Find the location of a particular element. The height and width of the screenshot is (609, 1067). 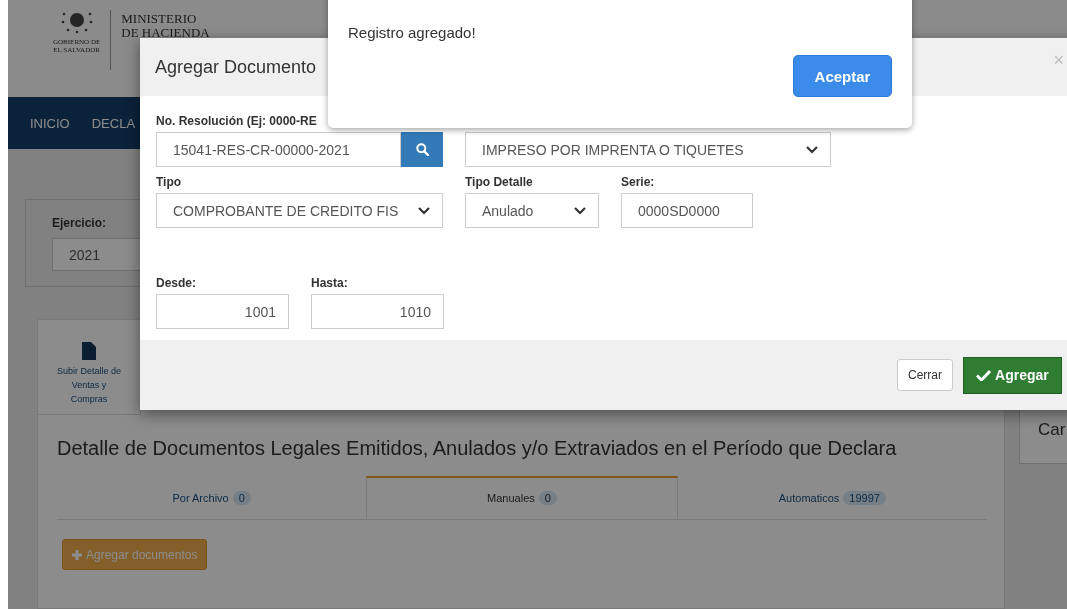

alert-message: Registro agregado! is located at coordinates (412, 32).